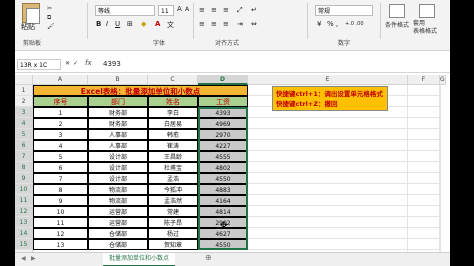 Image resolution: width=474 pixels, height=266 pixels. What do you see at coordinates (173, 222) in the screenshot?
I see `table-cell: 陈子昂` at bounding box center [173, 222].